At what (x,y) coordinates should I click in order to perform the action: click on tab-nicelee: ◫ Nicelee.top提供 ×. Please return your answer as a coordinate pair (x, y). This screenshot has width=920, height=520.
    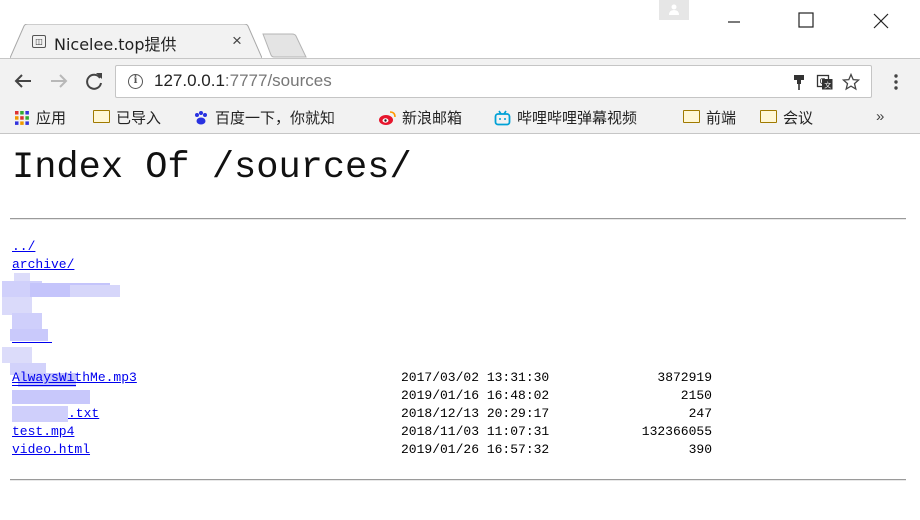
    Looking at the image, I should click on (136, 41).